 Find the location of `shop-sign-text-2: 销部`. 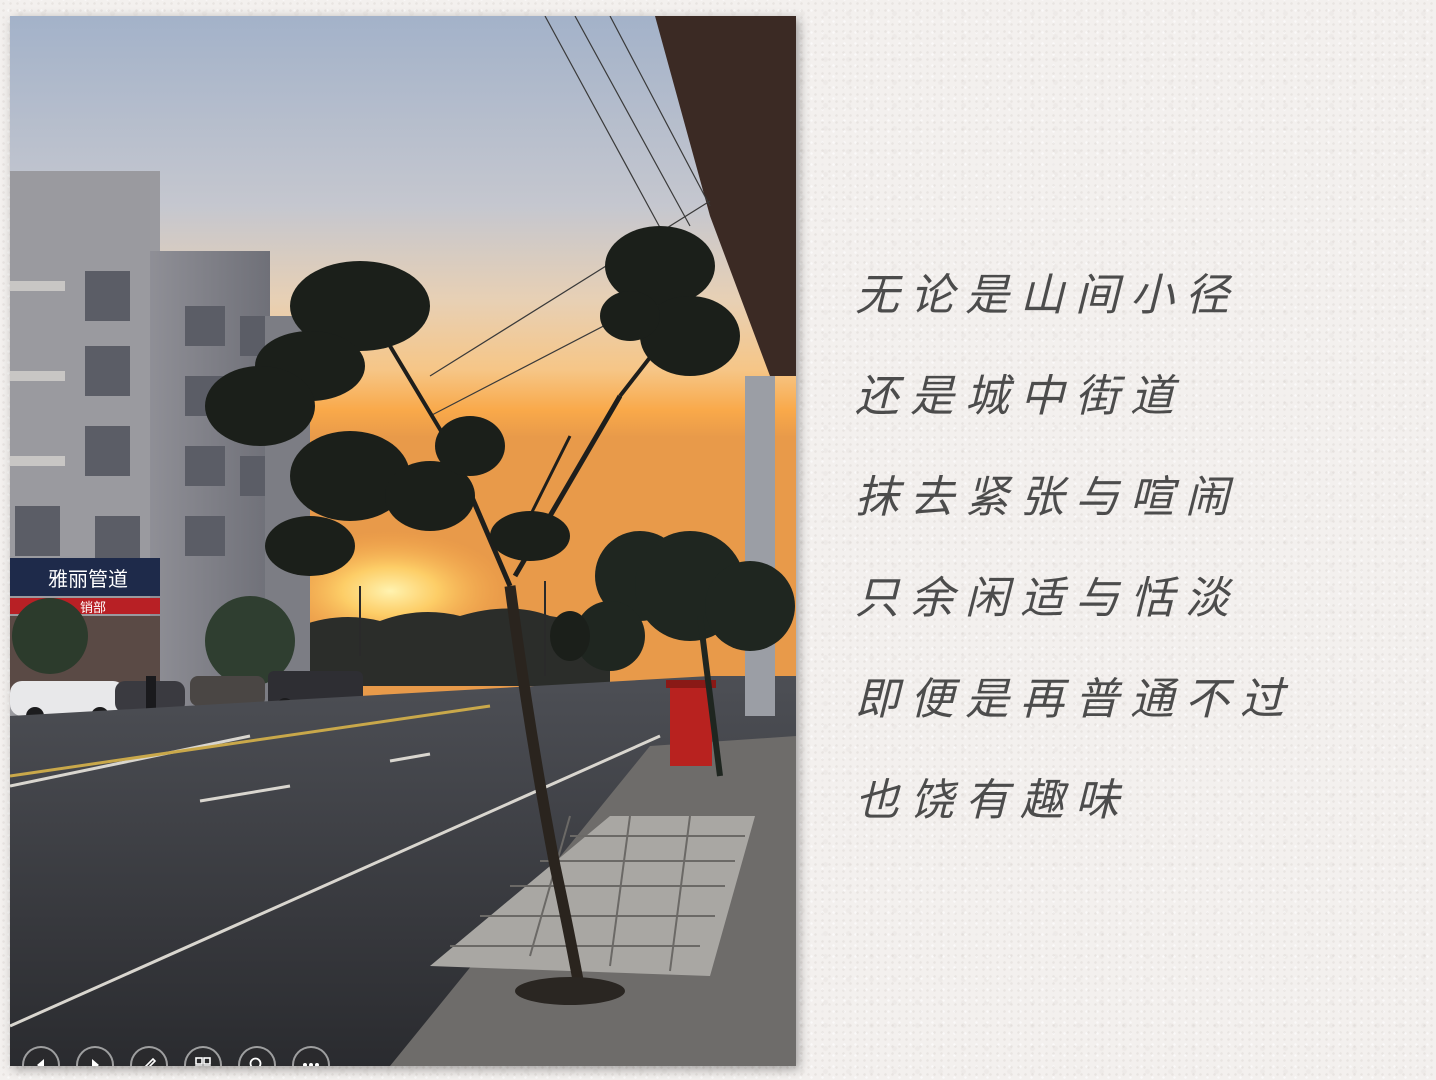

shop-sign-text-2: 销部 is located at coordinates (93, 608).